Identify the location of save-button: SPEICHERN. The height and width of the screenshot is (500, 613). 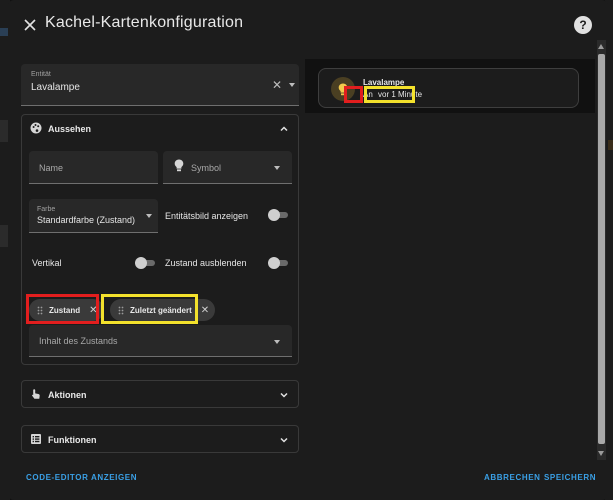
(570, 477).